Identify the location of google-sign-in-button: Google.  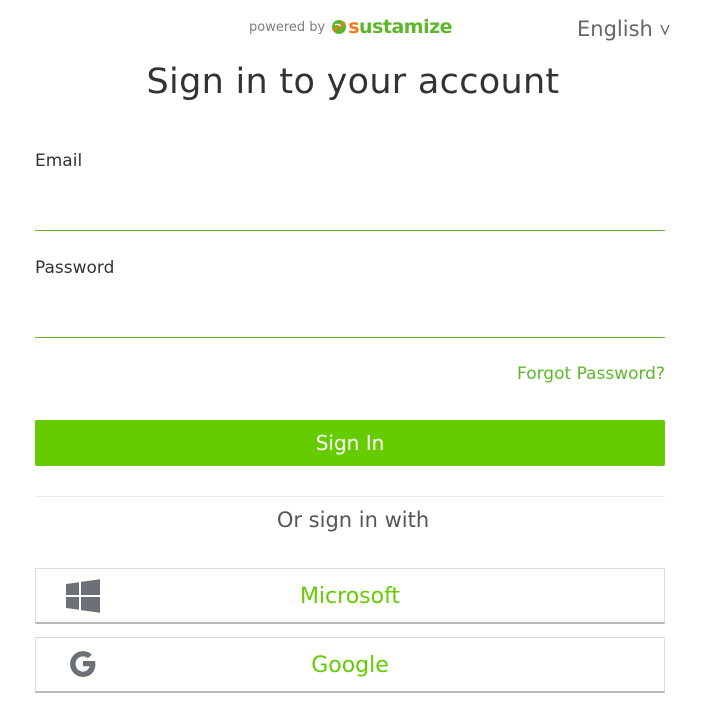
(350, 665).